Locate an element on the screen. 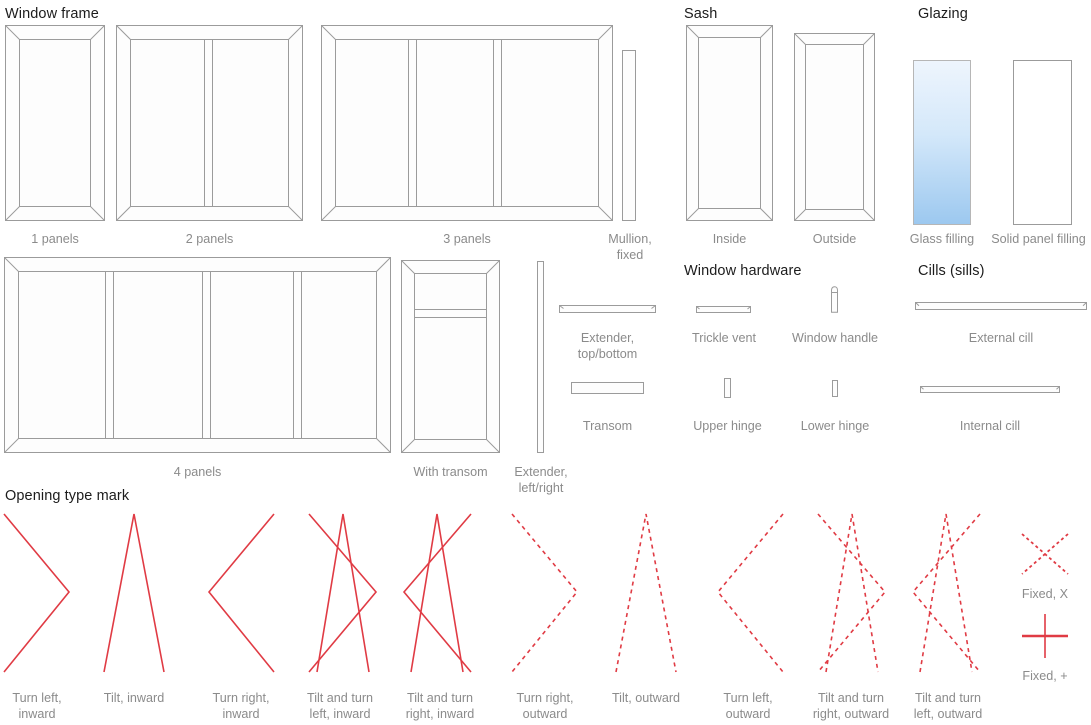 This screenshot has width=1091, height=725. trickle-vent-shape is located at coordinates (723, 309).